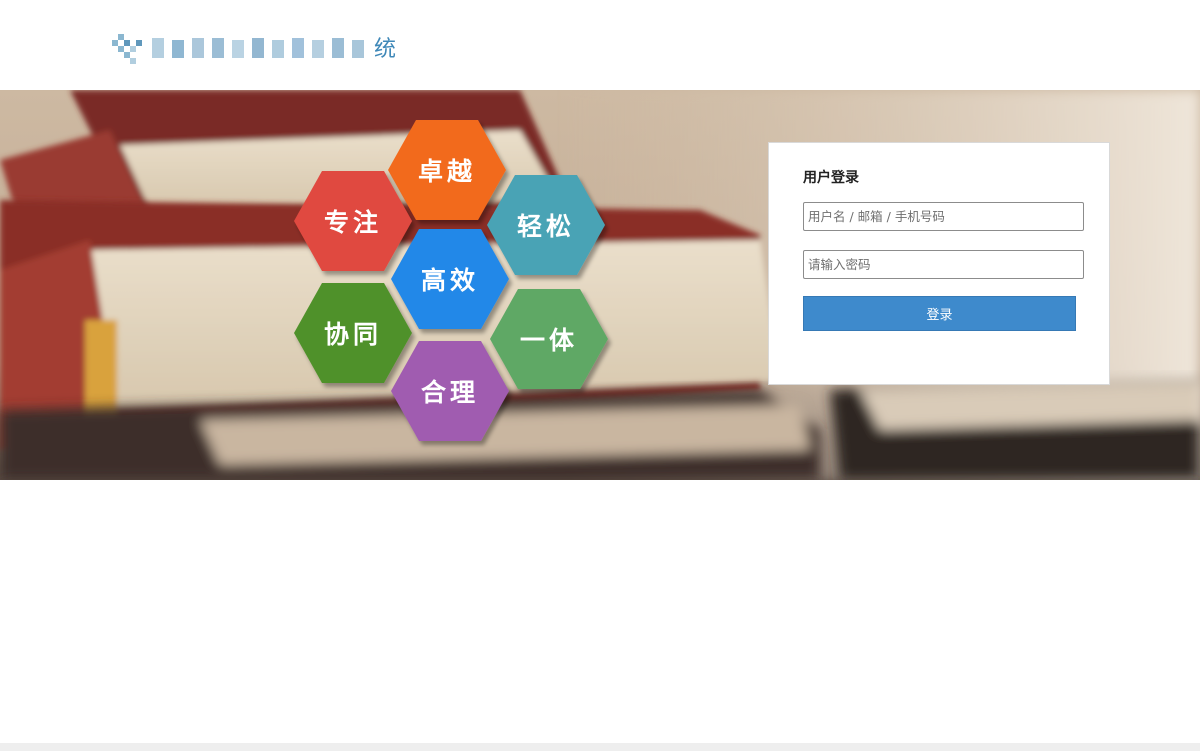  Describe the element at coordinates (600, 45) in the screenshot. I see `page-header: 统` at that location.